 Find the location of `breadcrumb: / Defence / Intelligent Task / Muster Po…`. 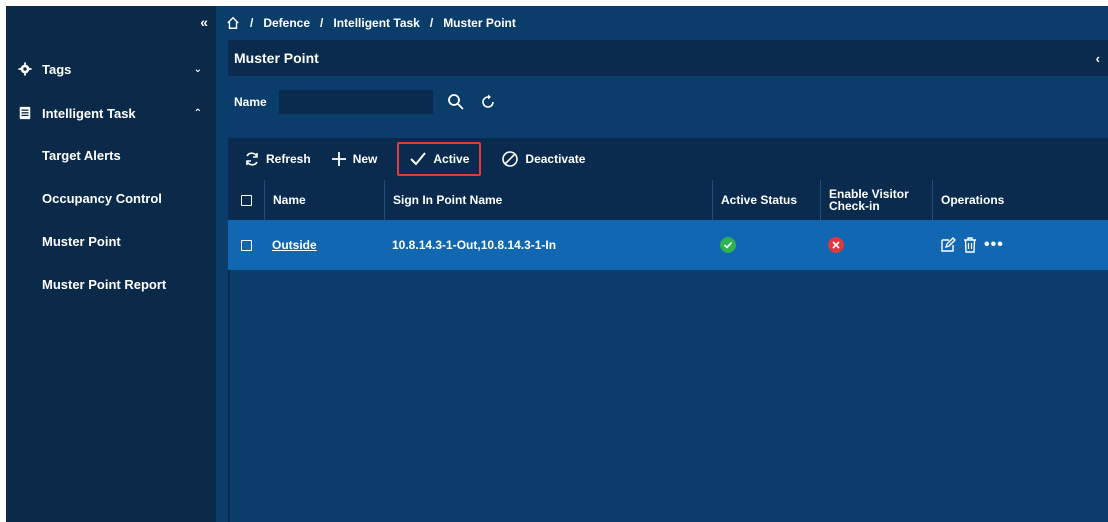

breadcrumb: / Defence / Intelligent Task / Muster Po… is located at coordinates (662, 23).